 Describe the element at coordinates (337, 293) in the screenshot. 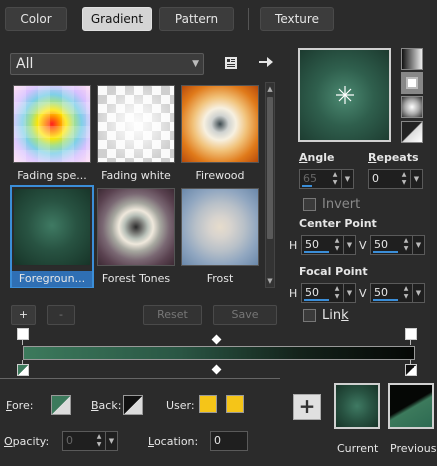

I see `focal-h-spinner-icon: ▲ ▼` at that location.